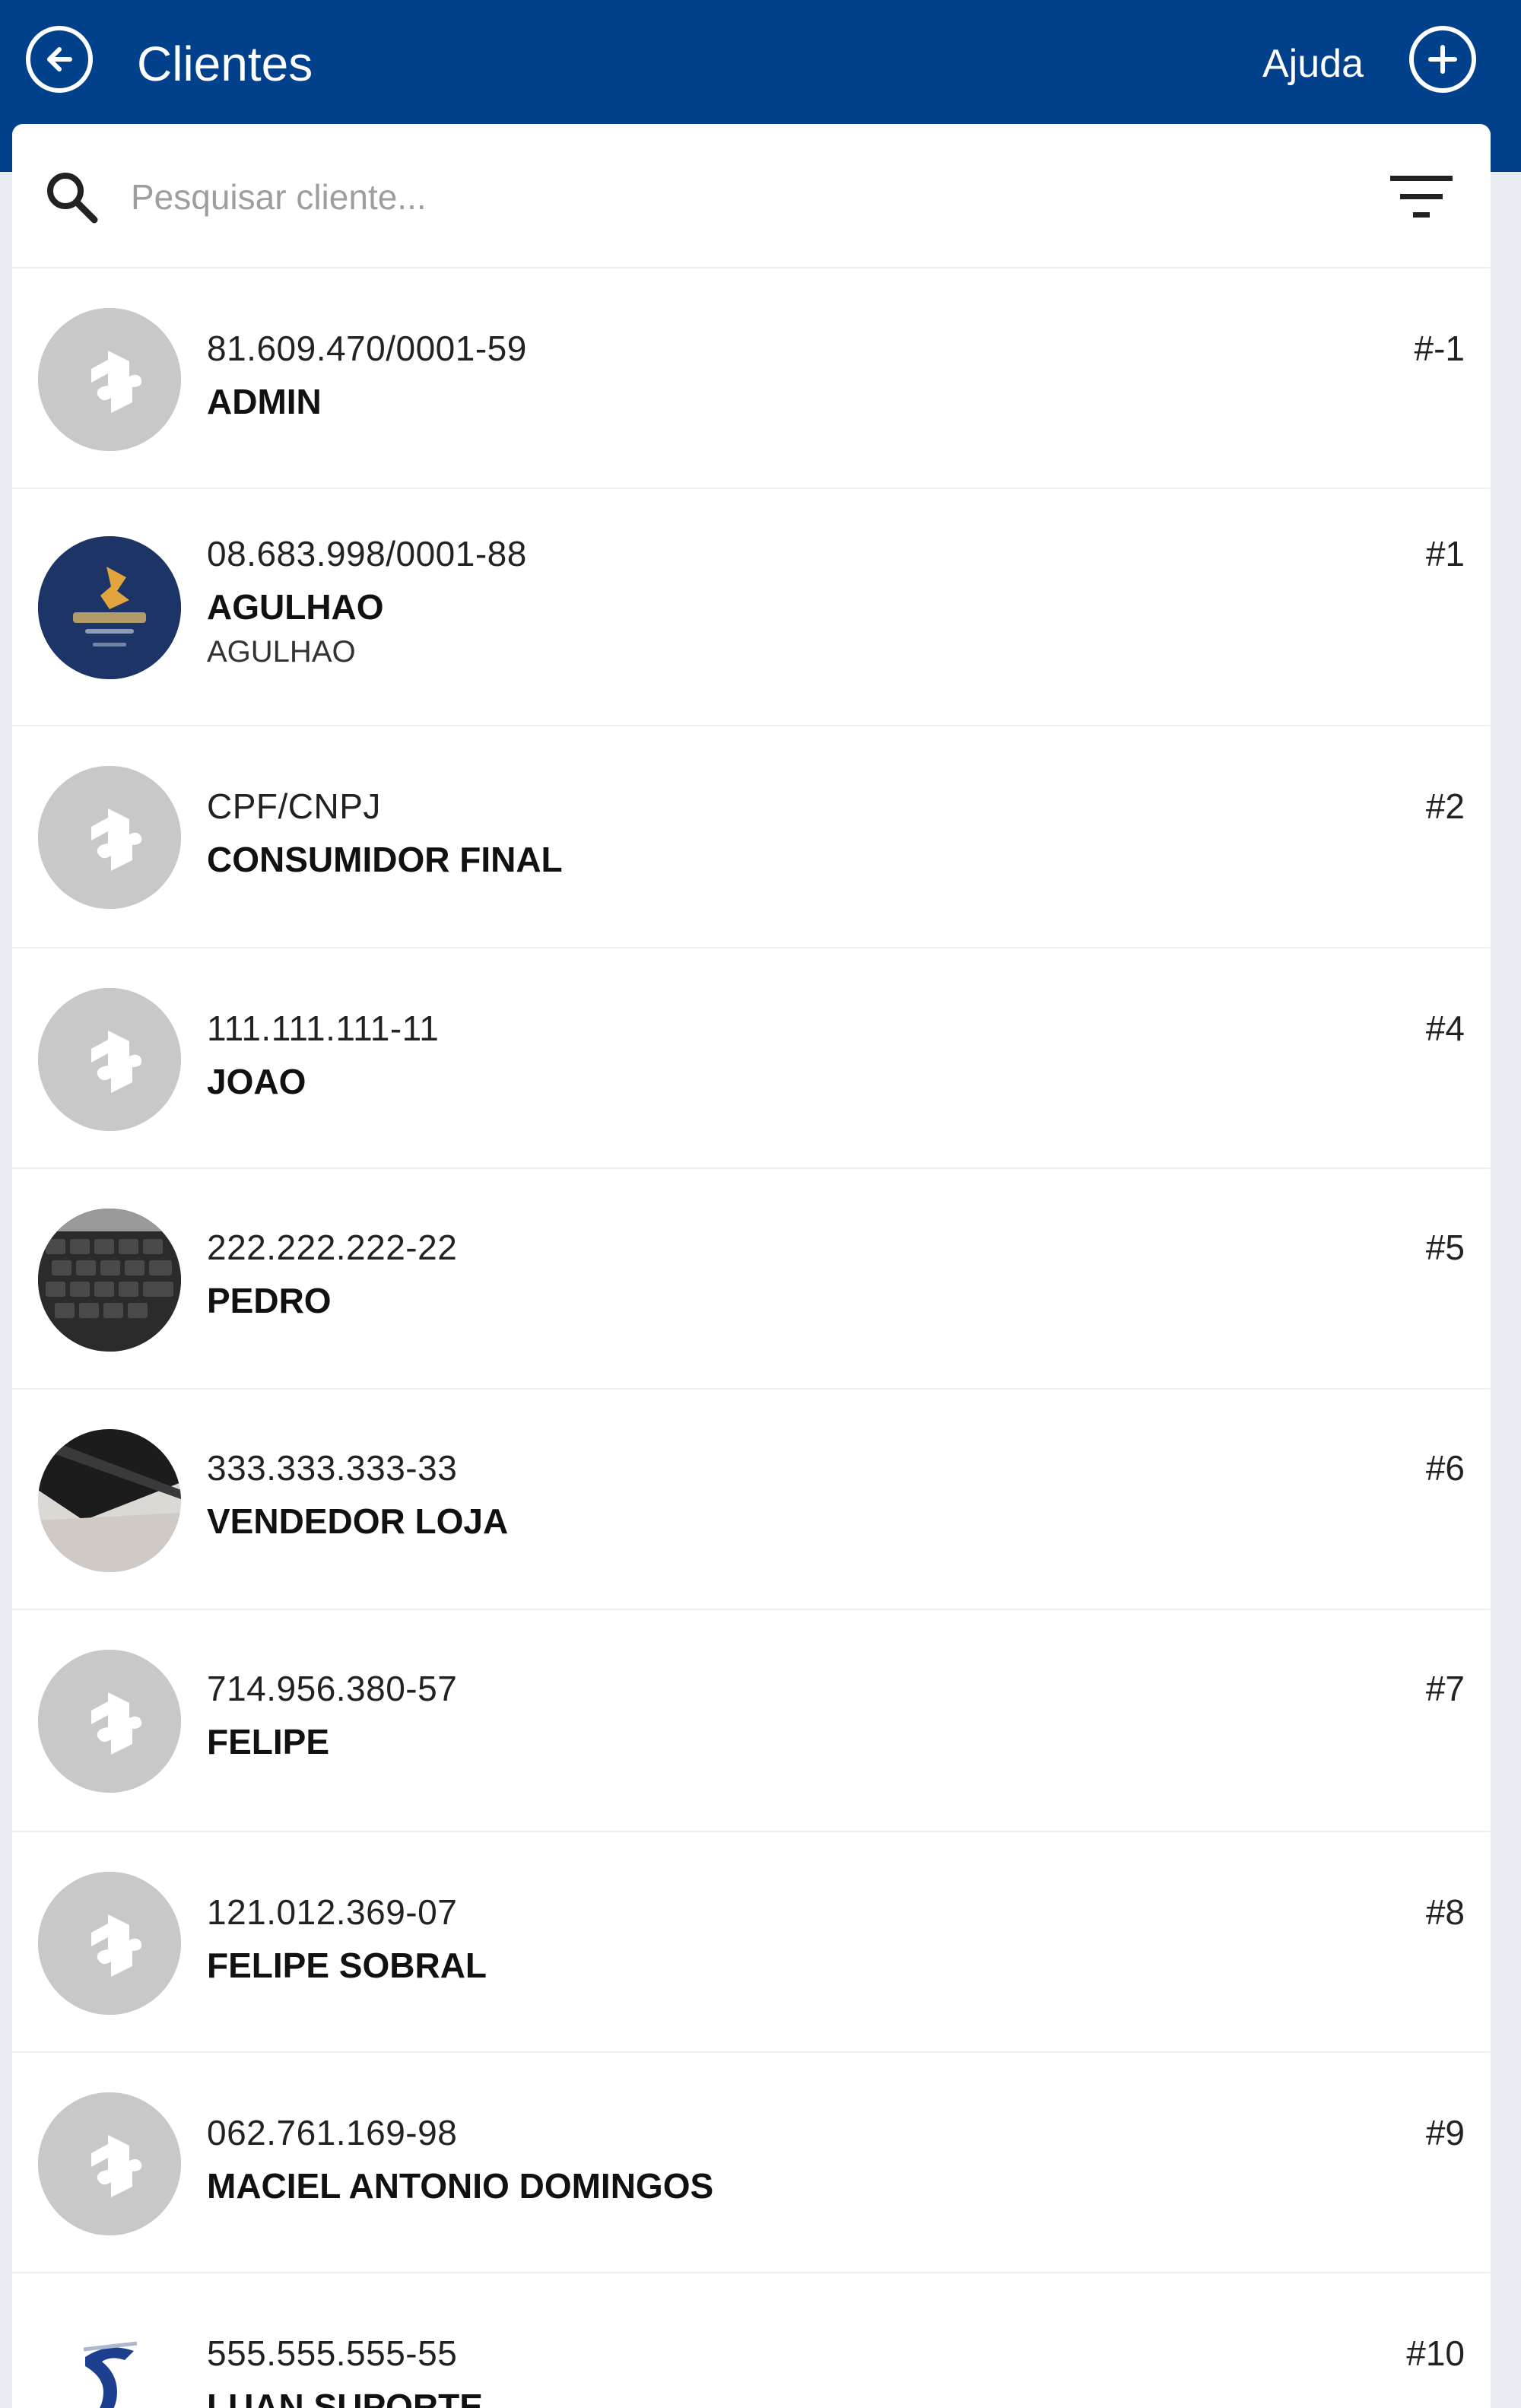 Image resolution: width=1521 pixels, height=2408 pixels. I want to click on client-row: CPF/CNPJ CONSUMIDOR FINAL #2, so click(751, 837).